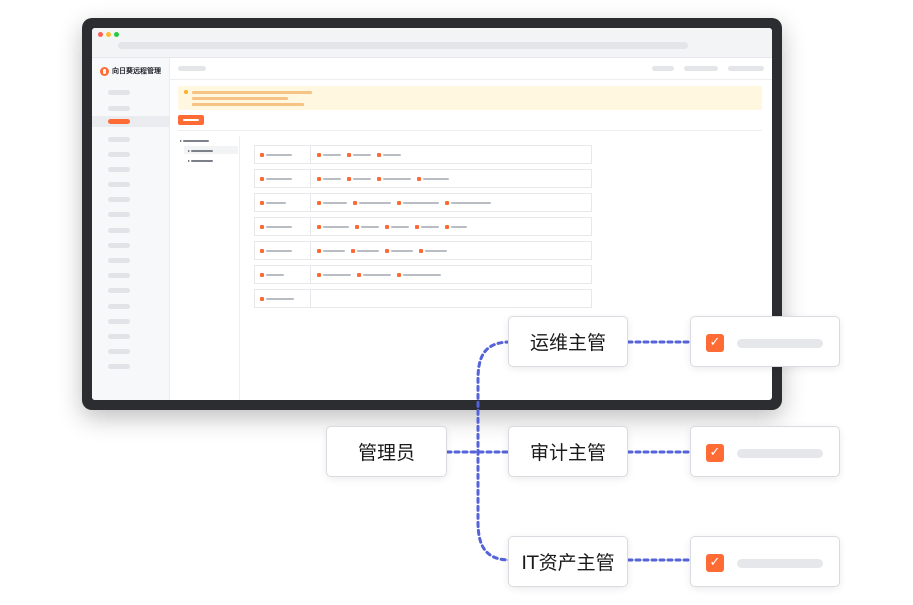 The image size is (913, 605). I want to click on role-card-it-assets: IT资产主管, so click(568, 561).